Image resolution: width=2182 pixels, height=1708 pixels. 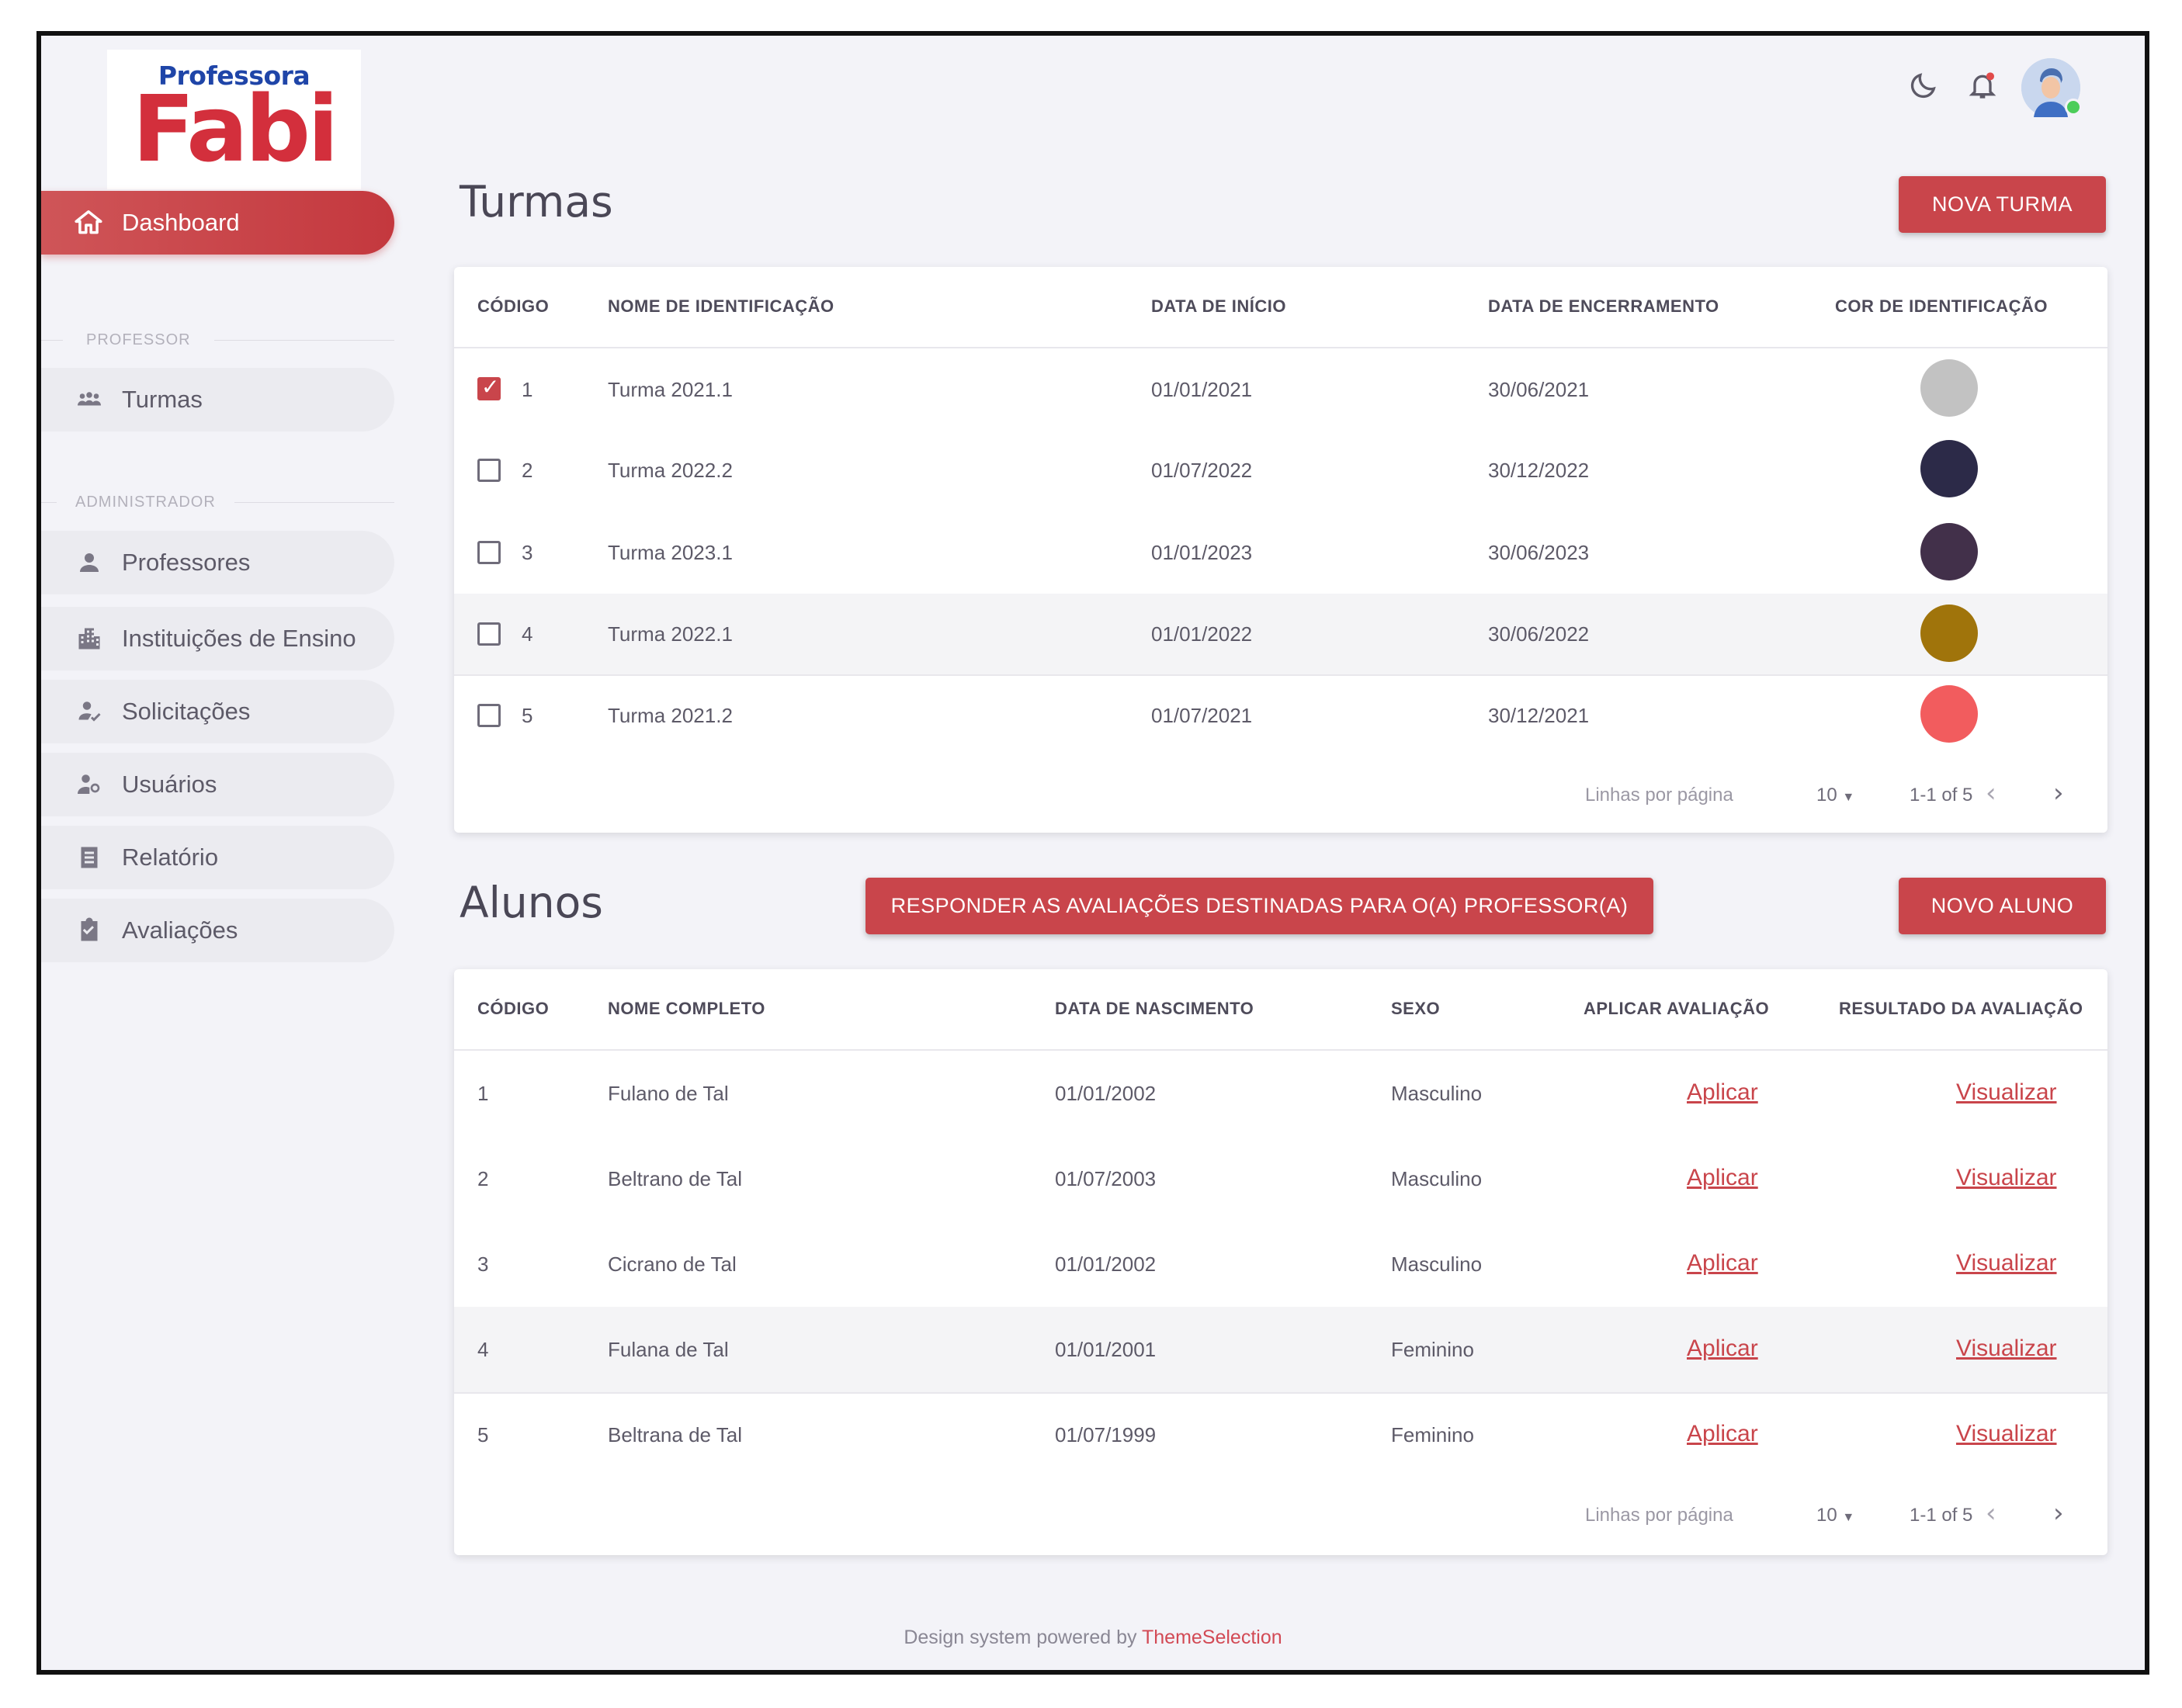 I want to click on sidebar-item-label: Relatório, so click(x=170, y=857).